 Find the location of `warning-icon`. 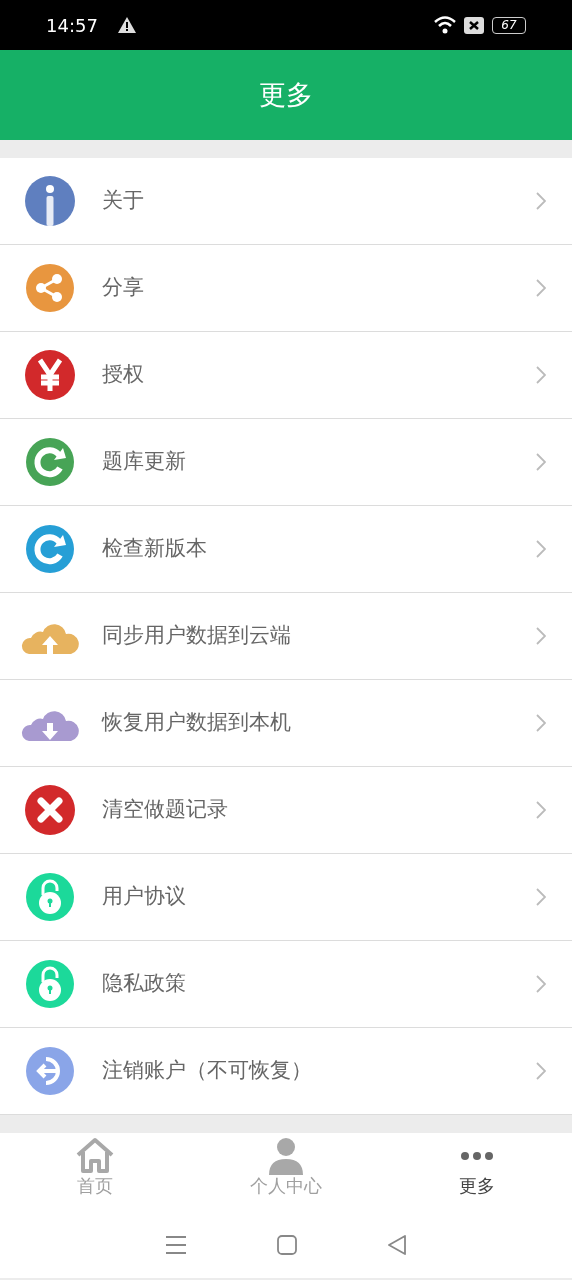

warning-icon is located at coordinates (126, 25).